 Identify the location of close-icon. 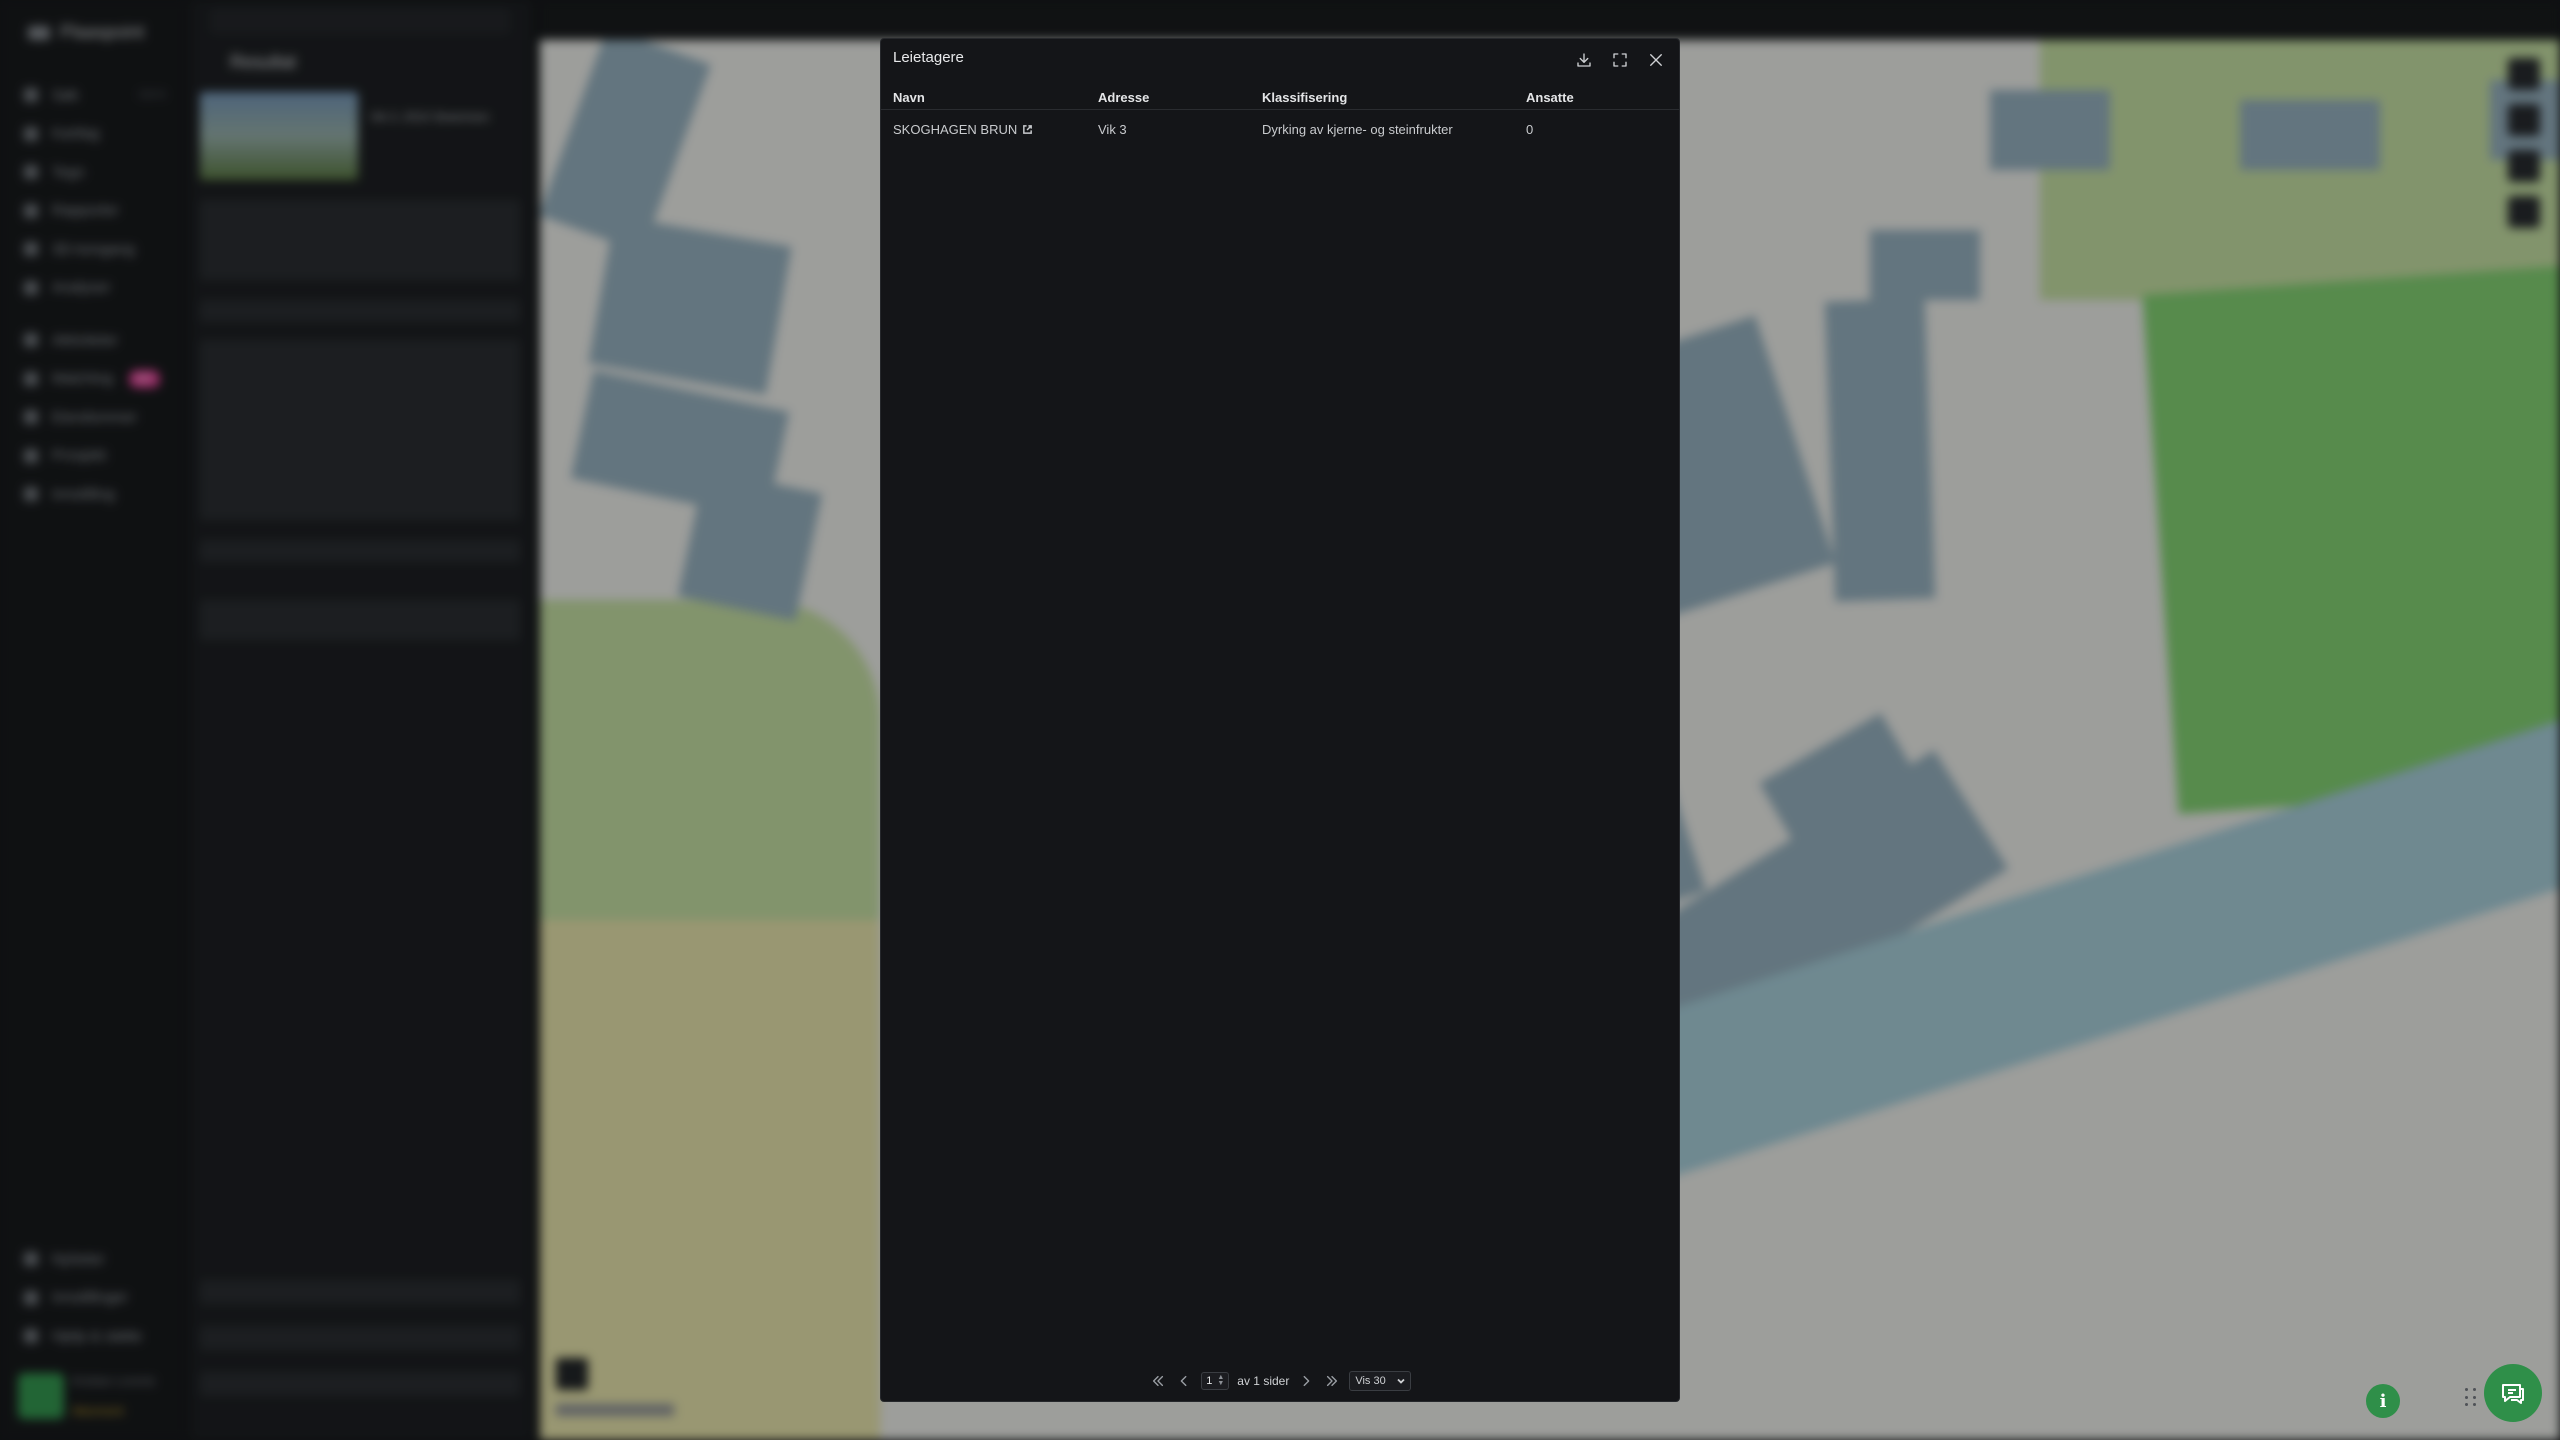
(1656, 60).